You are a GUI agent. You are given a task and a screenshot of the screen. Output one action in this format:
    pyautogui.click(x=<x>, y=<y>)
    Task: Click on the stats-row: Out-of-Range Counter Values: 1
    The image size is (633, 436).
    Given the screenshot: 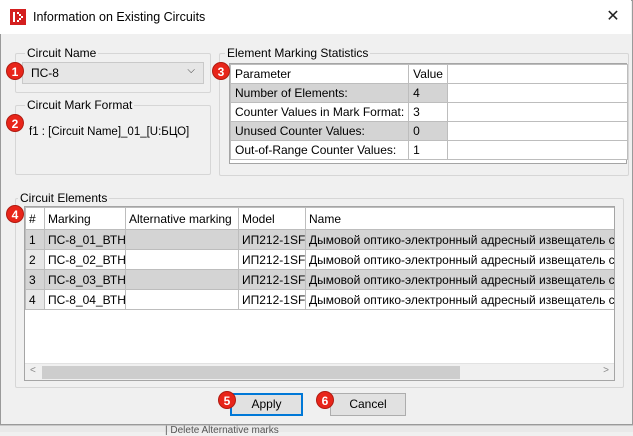 What is the action you would take?
    pyautogui.click(x=429, y=150)
    